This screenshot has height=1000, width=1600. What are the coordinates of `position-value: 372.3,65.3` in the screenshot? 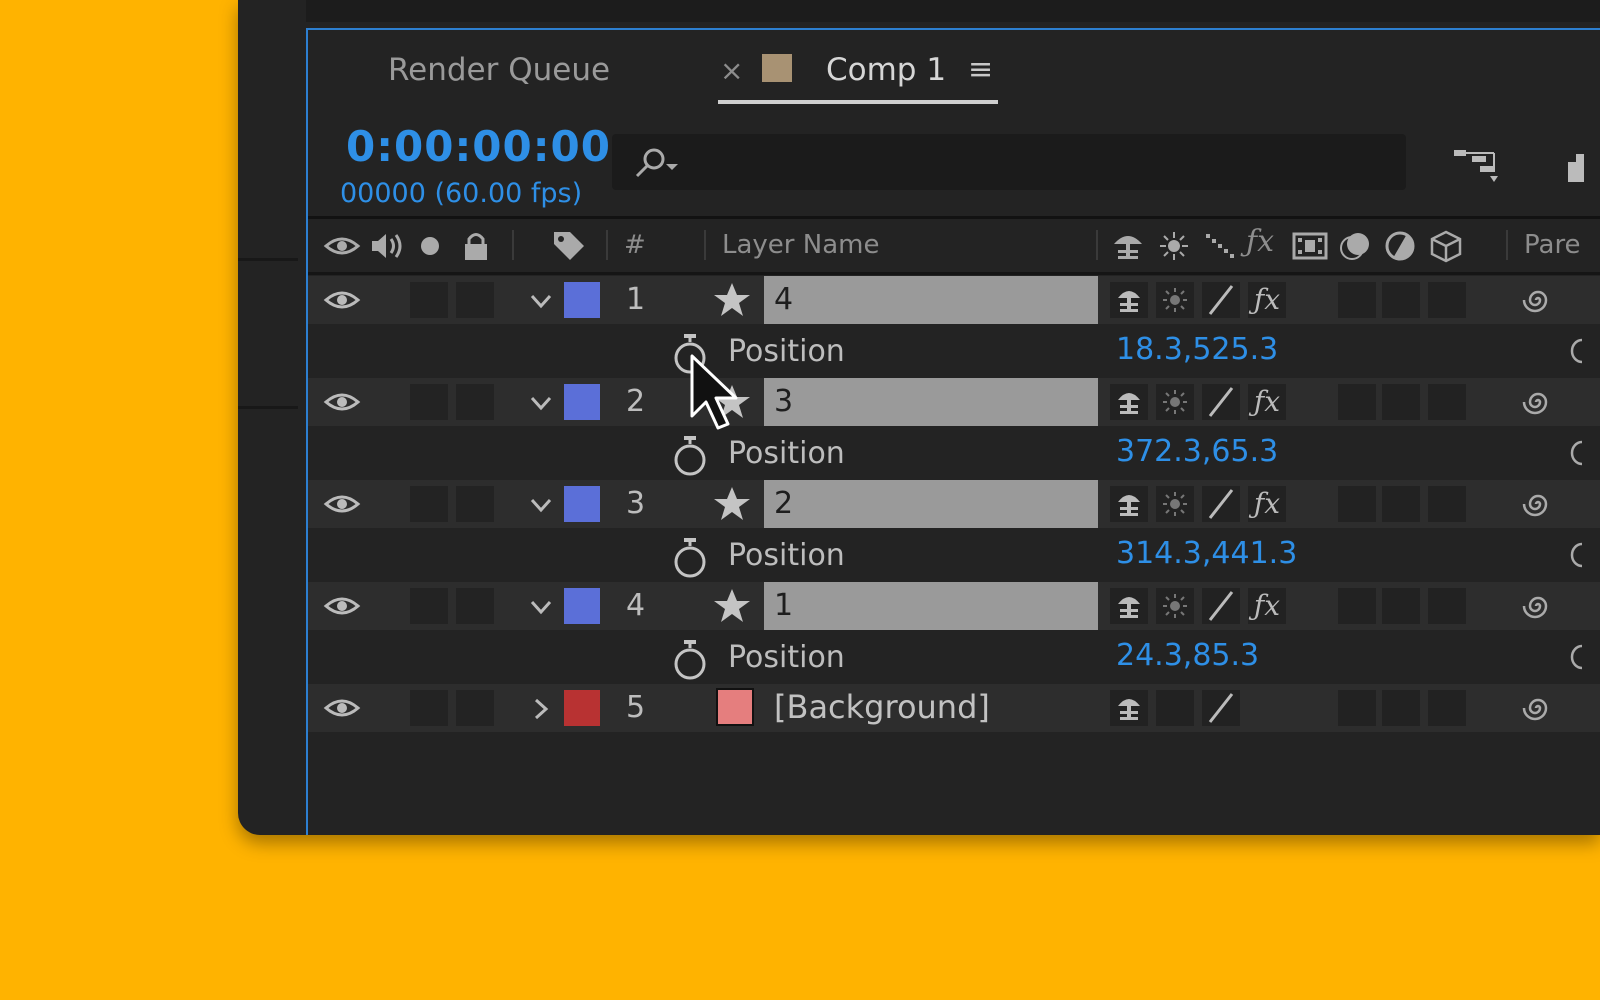 It's located at (1197, 451).